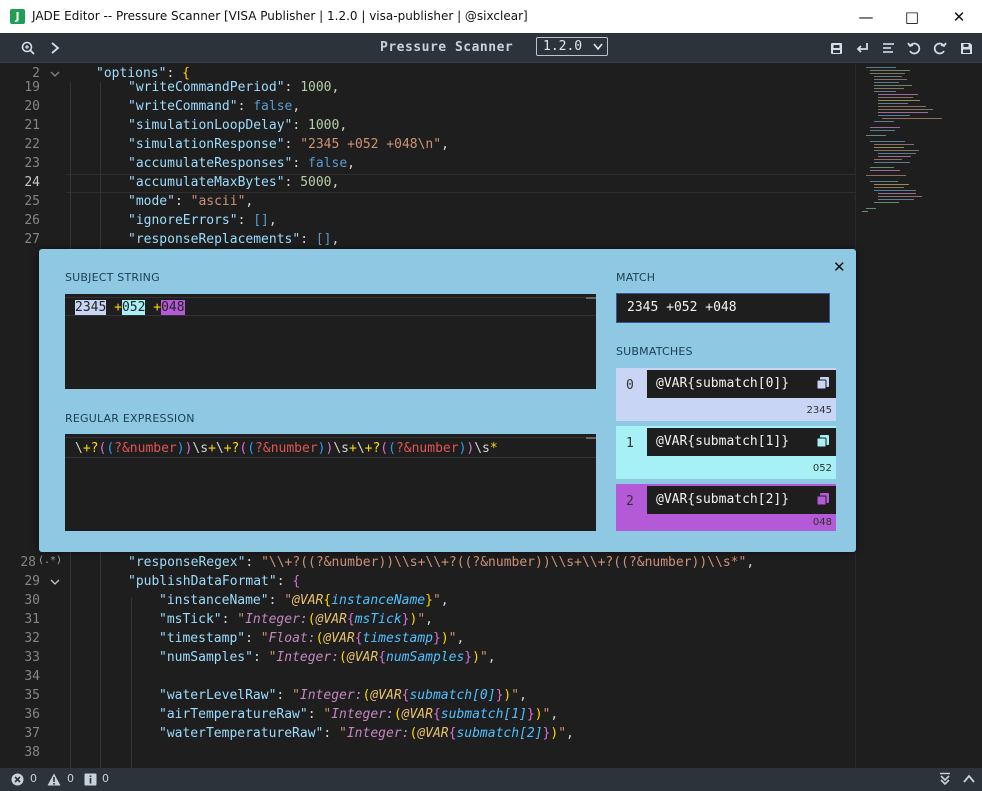 This screenshot has width=982, height=791. Describe the element at coordinates (447, 47) in the screenshot. I see `document-title: Pressure Scanner` at that location.